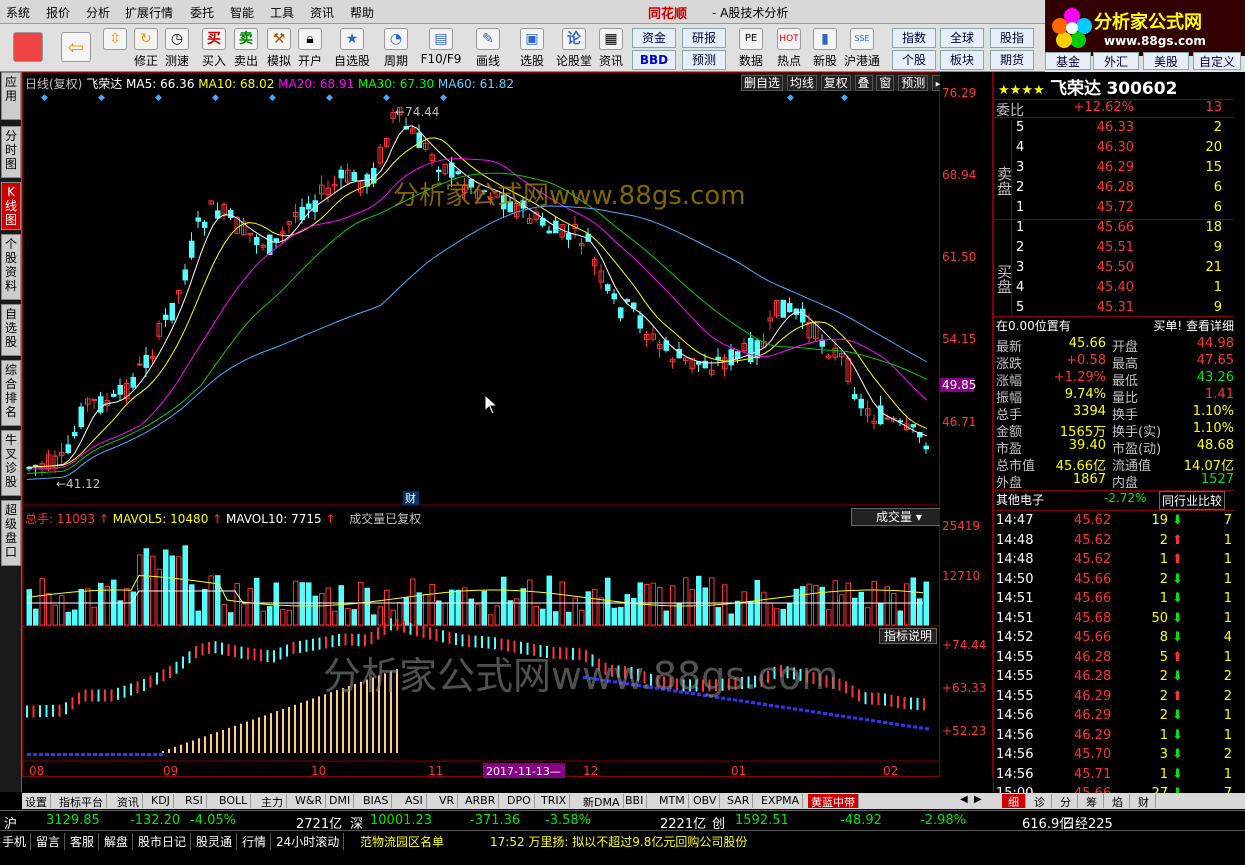 The width and height of the screenshot is (1245, 865). What do you see at coordinates (1114, 249) in the screenshot?
I see `buy-row: 2 45.51 9` at bounding box center [1114, 249].